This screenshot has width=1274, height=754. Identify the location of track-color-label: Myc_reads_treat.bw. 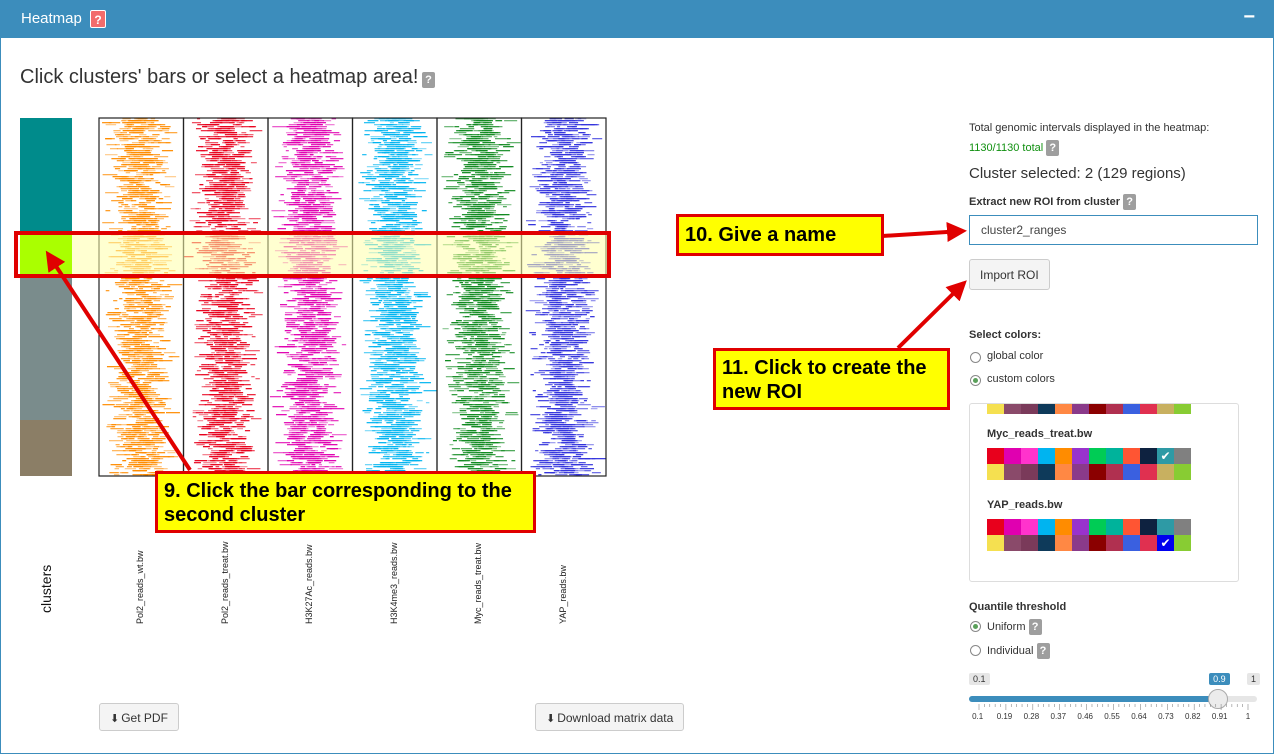
(1040, 434).